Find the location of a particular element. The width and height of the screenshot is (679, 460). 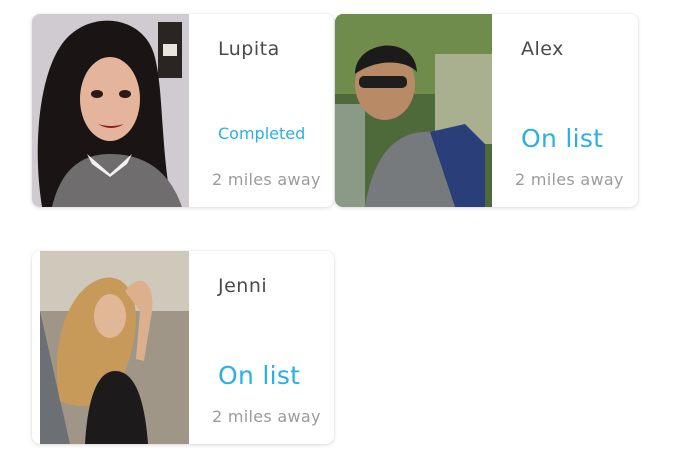

contact-name: Jenni is located at coordinates (243, 286).